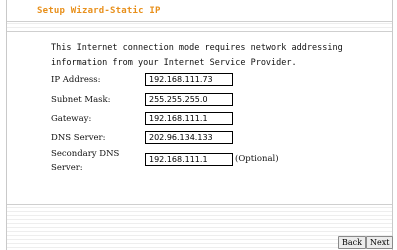 Image resolution: width=397 pixels, height=250 pixels. Describe the element at coordinates (257, 159) in the screenshot. I see `optional-note: (Optional)` at that location.